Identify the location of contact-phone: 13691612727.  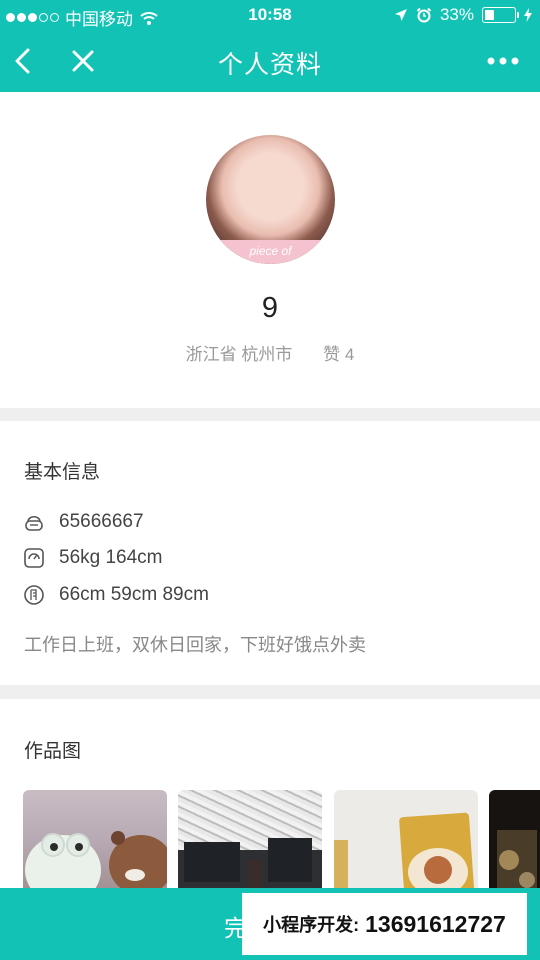
(435, 923).